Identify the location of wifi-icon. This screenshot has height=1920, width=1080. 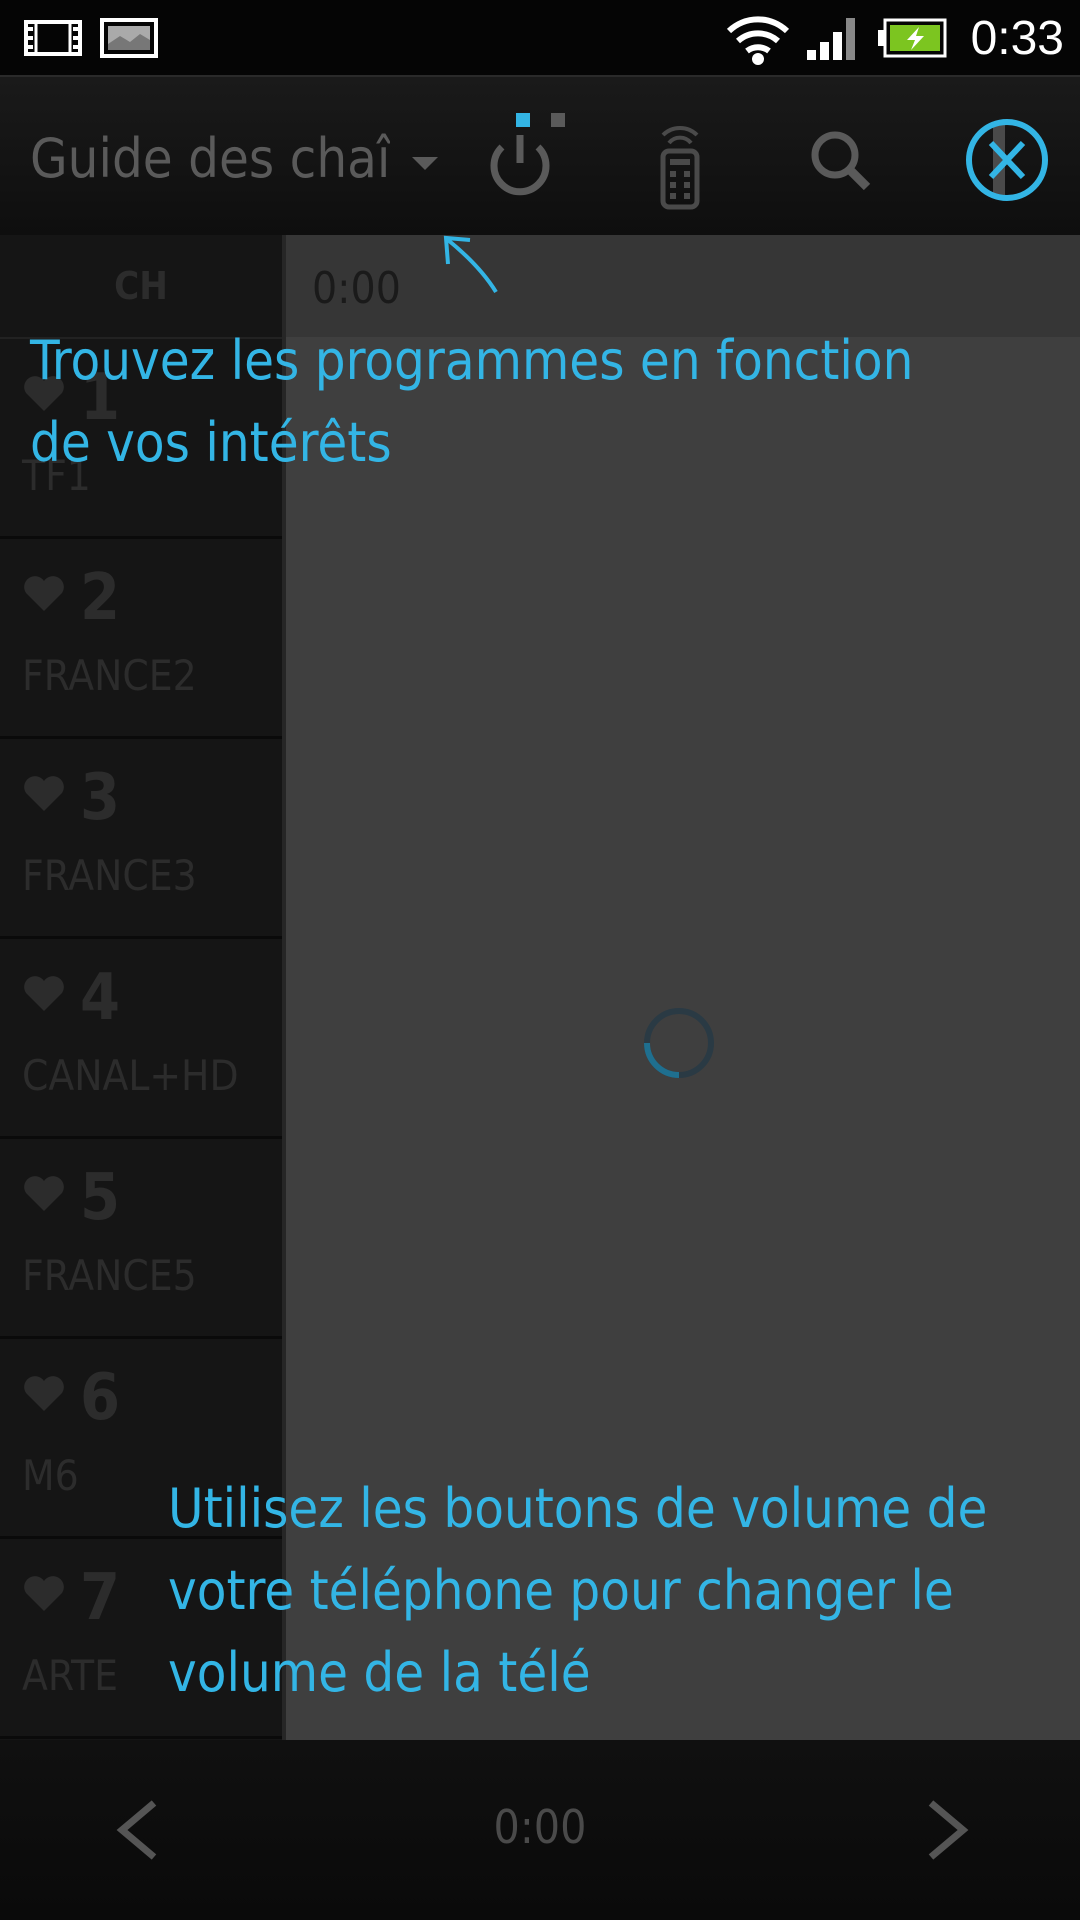
(757, 40).